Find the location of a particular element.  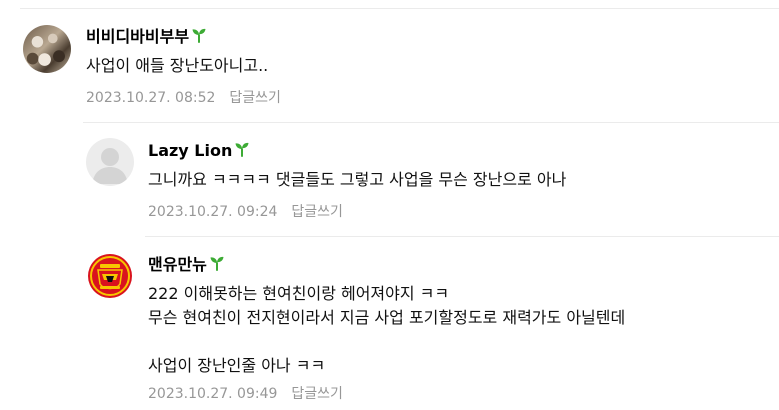

nickname-text: 비비디바비부부 is located at coordinates (137, 36).